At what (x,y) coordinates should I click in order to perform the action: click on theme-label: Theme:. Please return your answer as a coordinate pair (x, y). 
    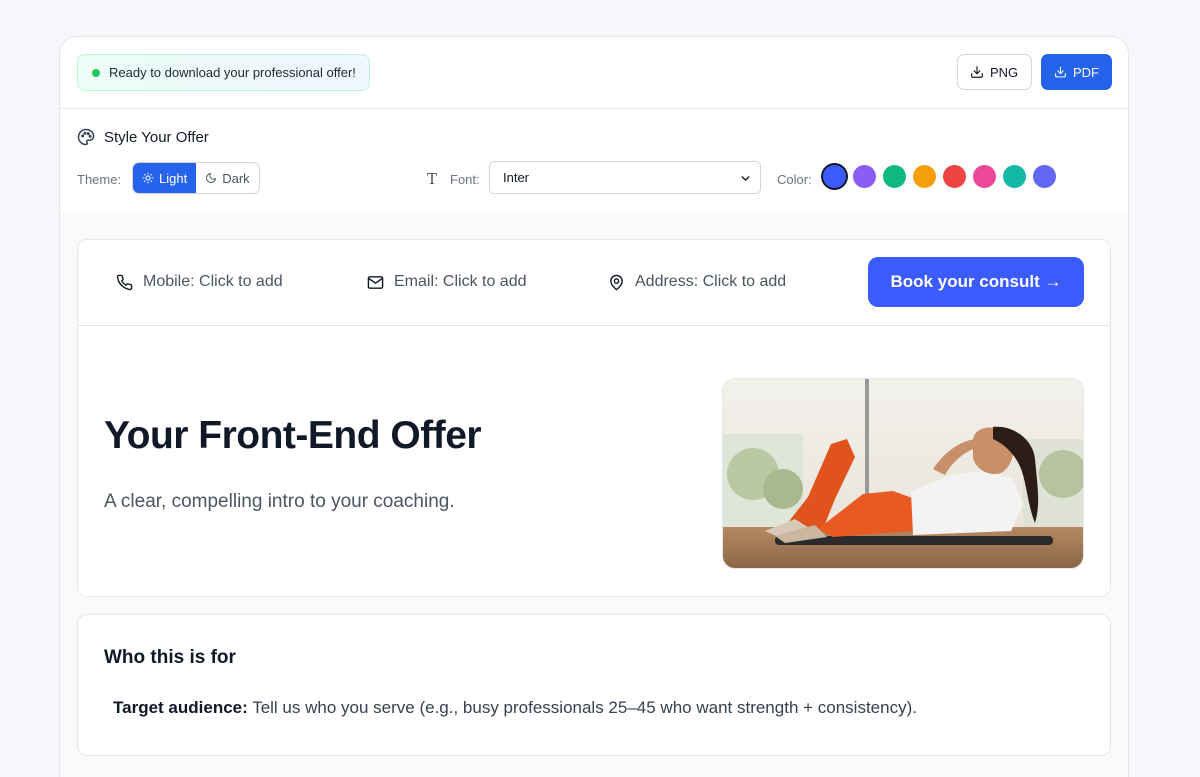
    Looking at the image, I should click on (99, 179).